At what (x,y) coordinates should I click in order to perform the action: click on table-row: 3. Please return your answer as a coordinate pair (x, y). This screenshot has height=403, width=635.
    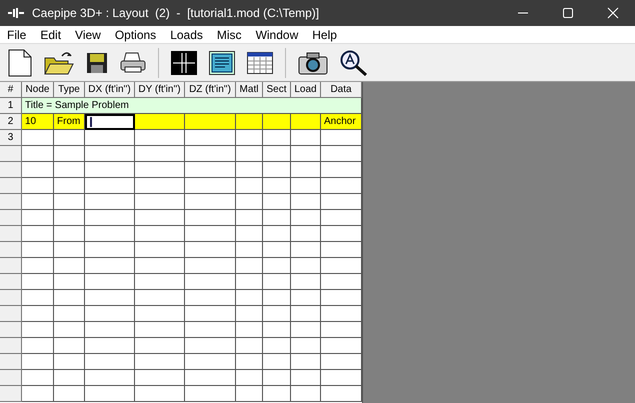
    Looking at the image, I should click on (181, 138).